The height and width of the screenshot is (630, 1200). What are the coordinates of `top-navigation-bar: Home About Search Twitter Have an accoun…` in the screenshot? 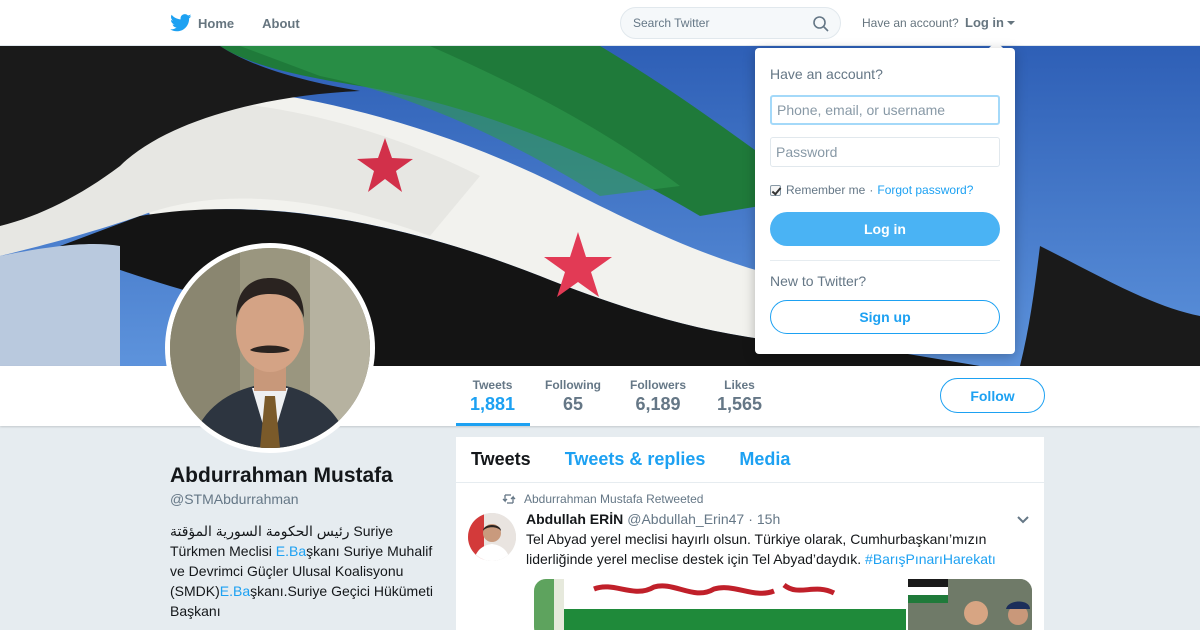 It's located at (600, 23).